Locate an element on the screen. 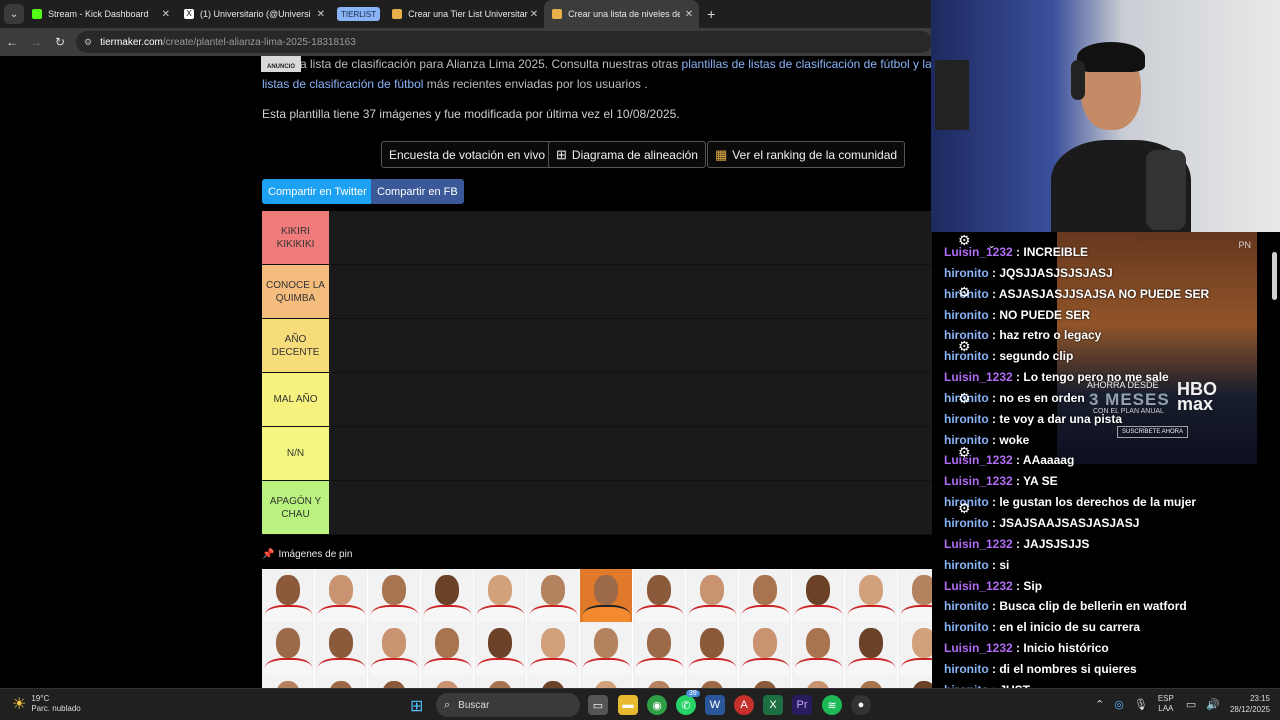  new-tab-button: + is located at coordinates (711, 14).